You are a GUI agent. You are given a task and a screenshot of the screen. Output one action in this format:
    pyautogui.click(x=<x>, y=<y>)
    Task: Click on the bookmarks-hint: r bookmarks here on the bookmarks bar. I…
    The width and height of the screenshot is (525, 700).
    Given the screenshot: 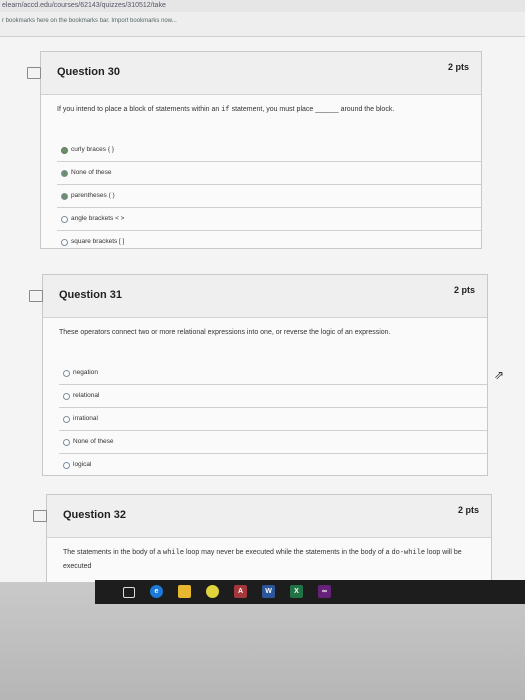 What is the action you would take?
    pyautogui.click(x=89, y=21)
    